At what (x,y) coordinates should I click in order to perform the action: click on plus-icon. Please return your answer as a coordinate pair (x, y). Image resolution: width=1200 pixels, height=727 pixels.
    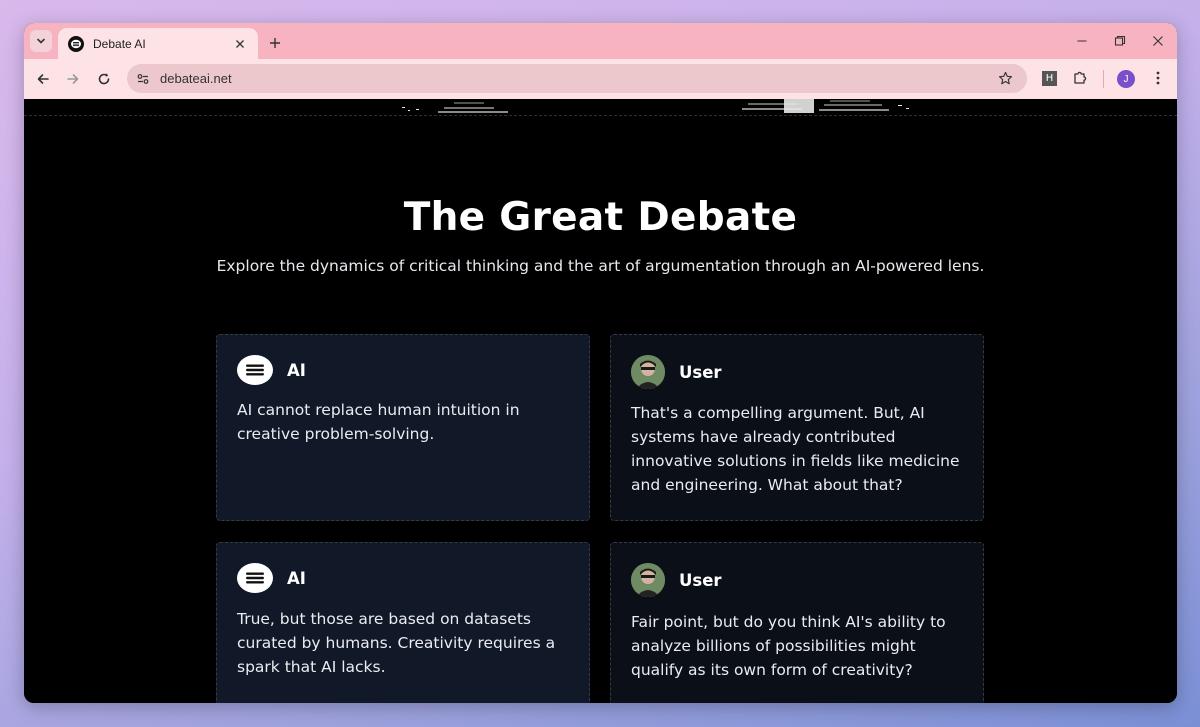
    Looking at the image, I should click on (275, 43).